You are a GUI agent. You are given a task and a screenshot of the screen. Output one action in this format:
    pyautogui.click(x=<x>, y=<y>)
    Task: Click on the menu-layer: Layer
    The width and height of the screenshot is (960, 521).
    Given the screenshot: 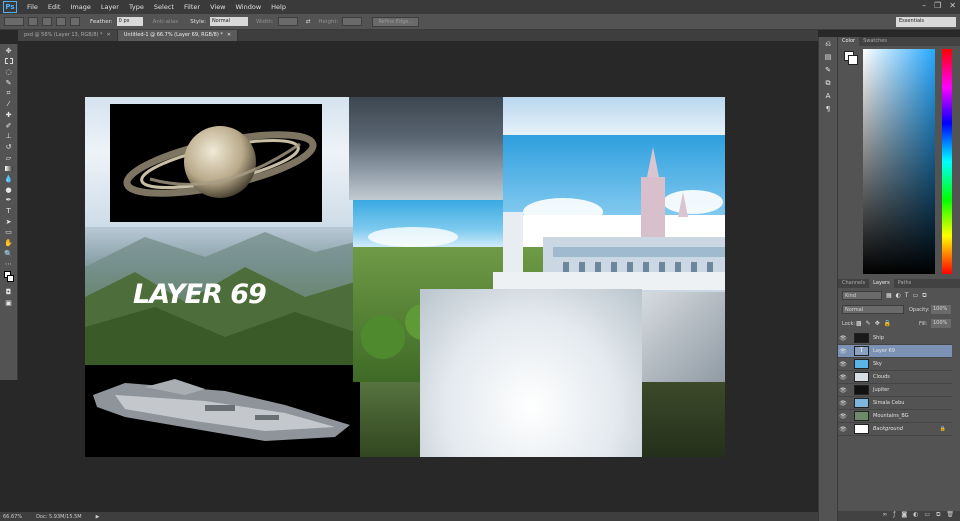 What is the action you would take?
    pyautogui.click(x=110, y=7)
    